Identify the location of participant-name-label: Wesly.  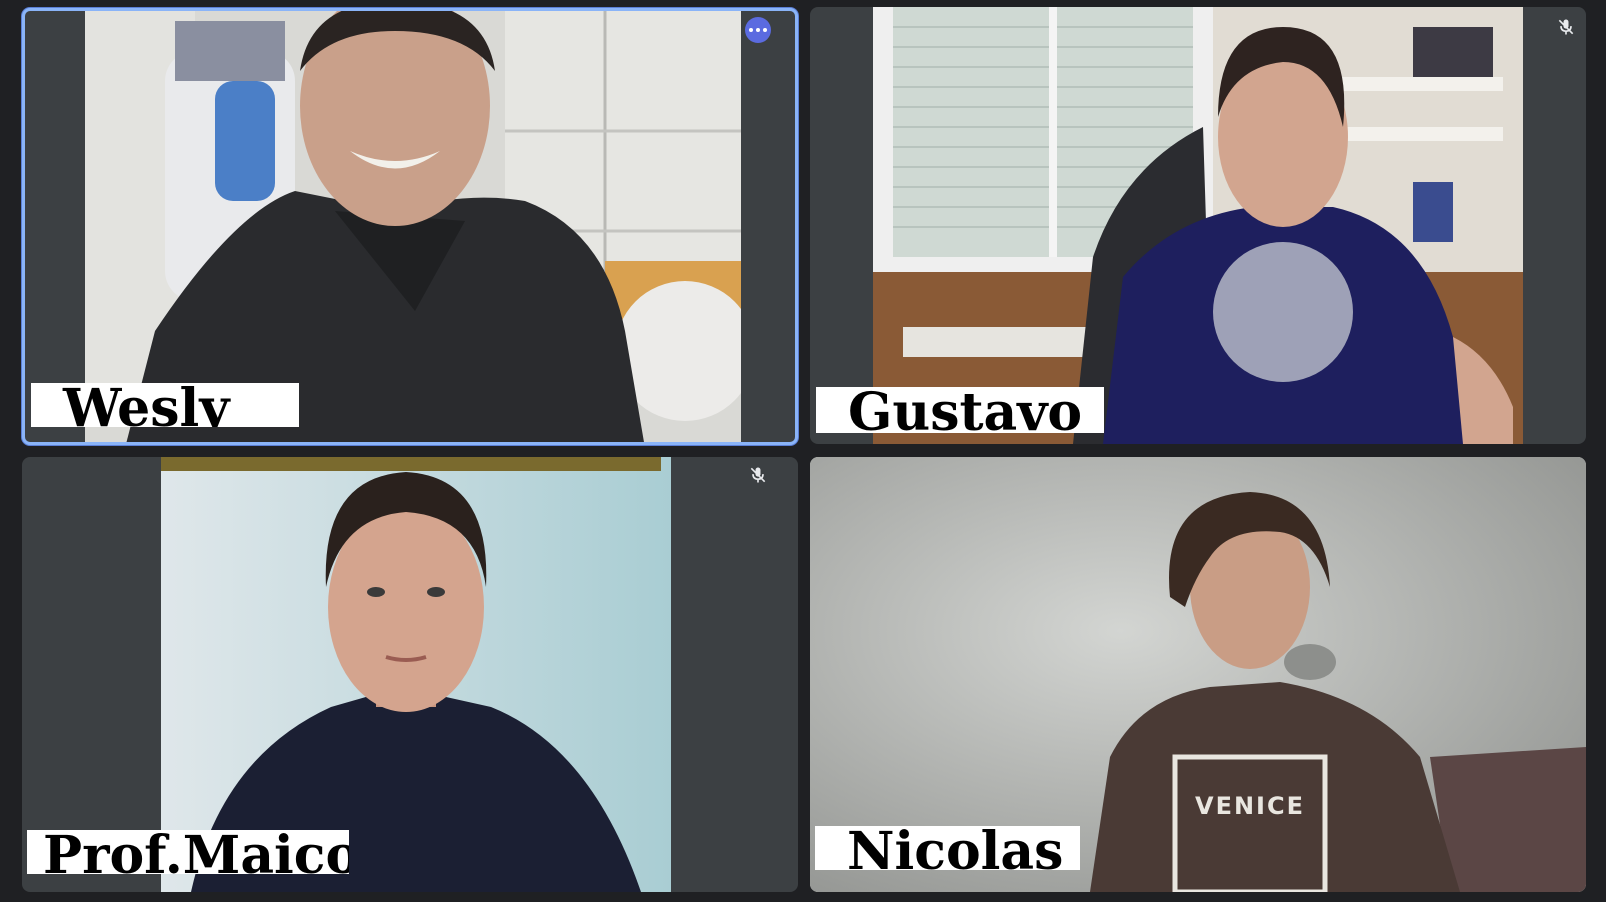
(165, 405).